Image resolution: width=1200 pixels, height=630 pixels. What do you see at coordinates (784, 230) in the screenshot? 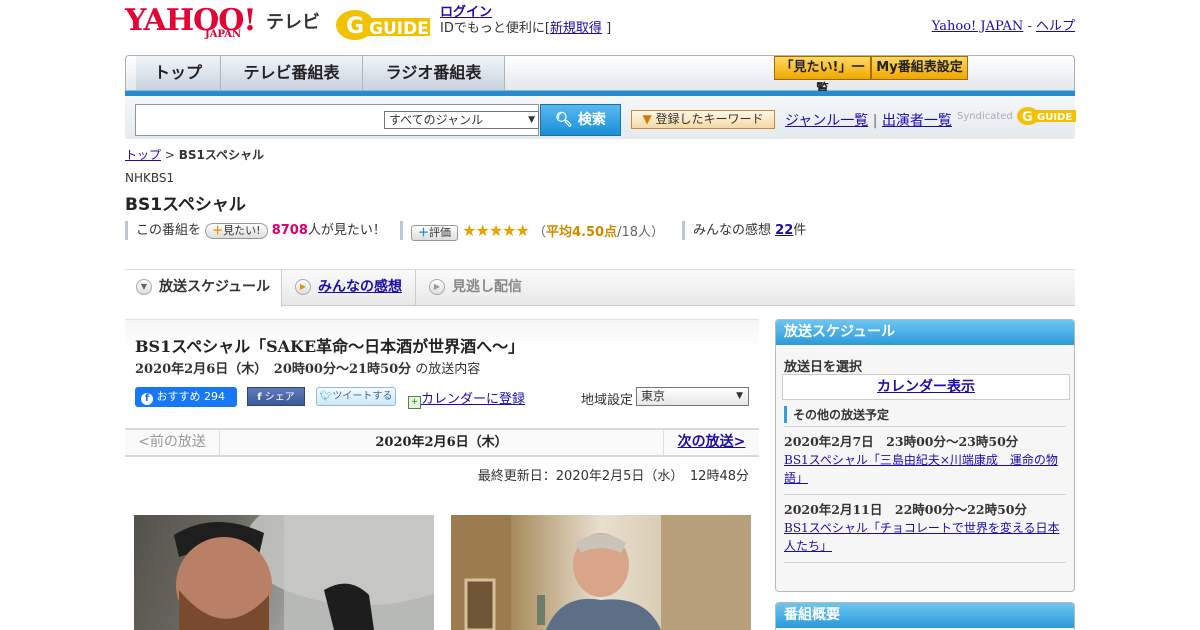
I see `reviews-count-link: 22` at bounding box center [784, 230].